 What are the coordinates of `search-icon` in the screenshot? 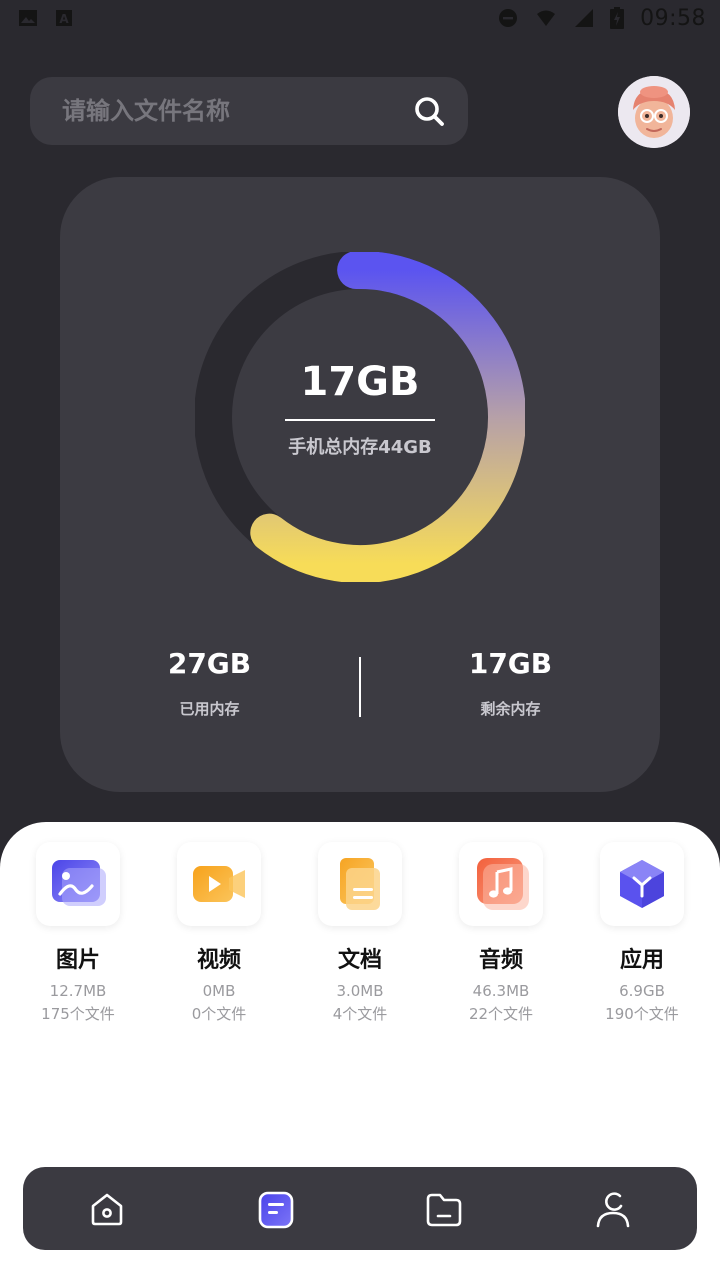 It's located at (429, 111).